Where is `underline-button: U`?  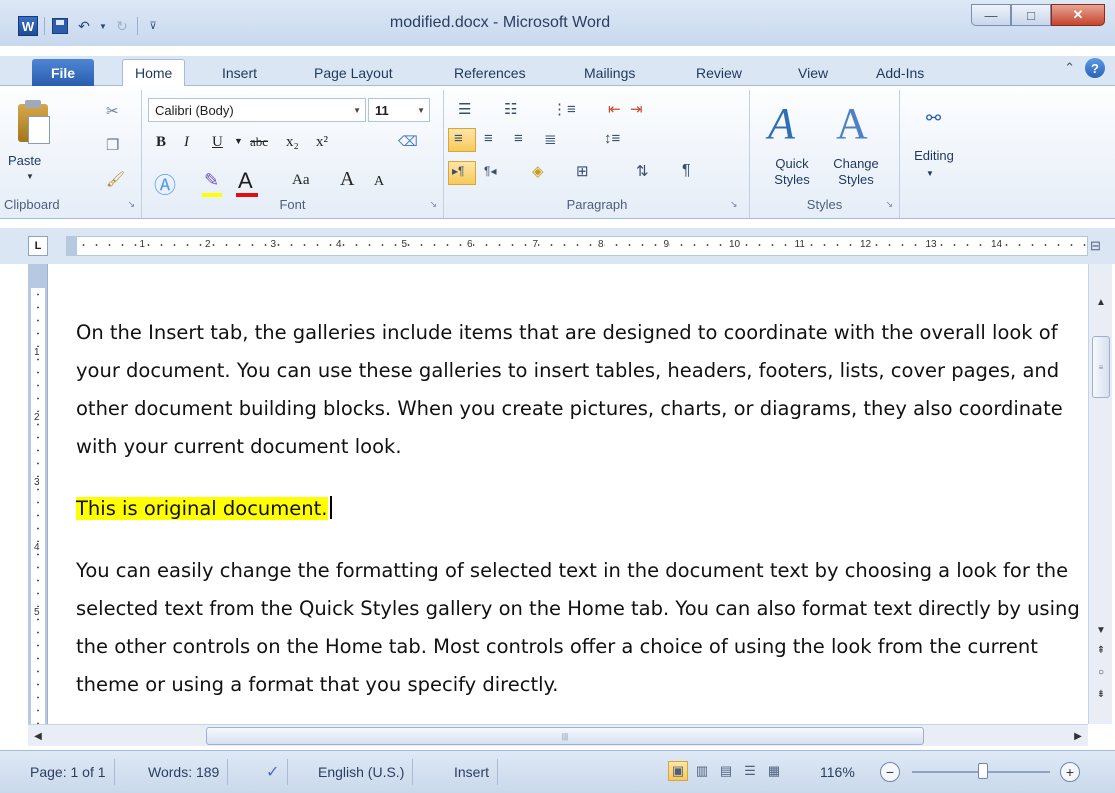
underline-button: U is located at coordinates (217, 142).